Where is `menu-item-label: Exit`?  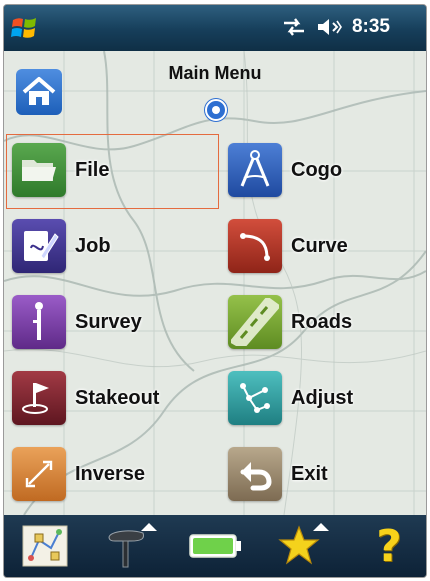
menu-item-label: Exit is located at coordinates (309, 473).